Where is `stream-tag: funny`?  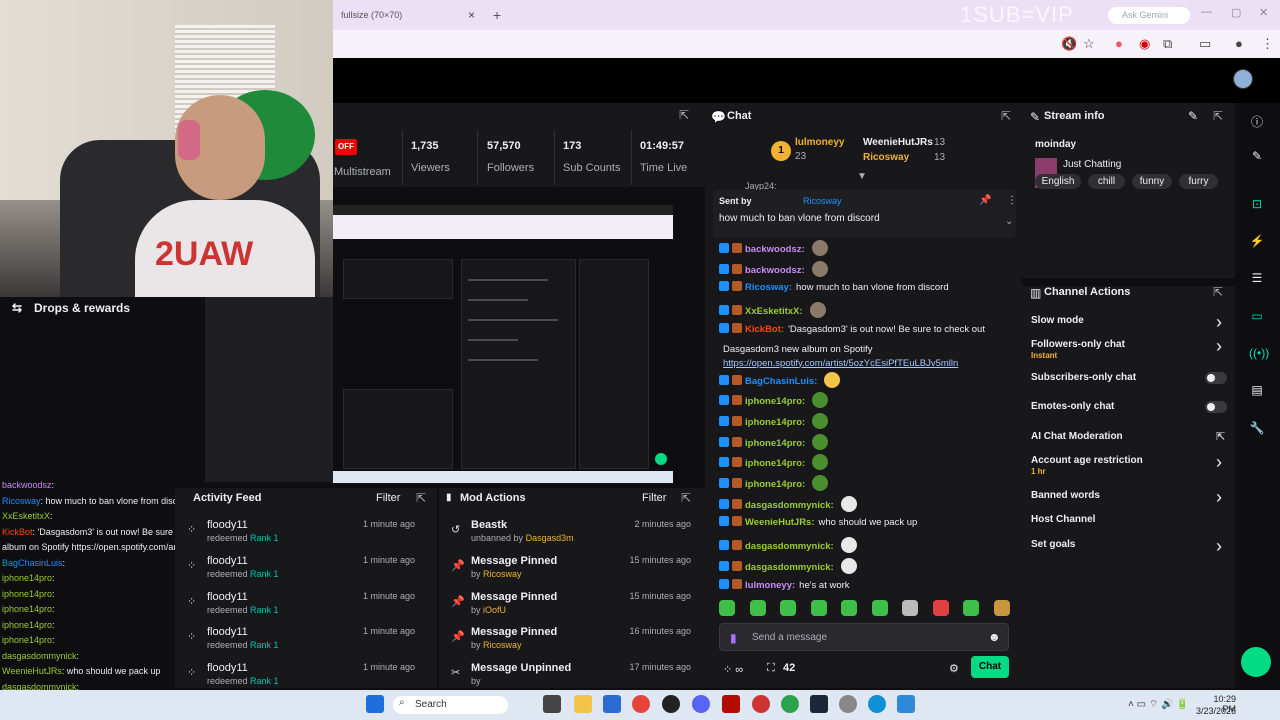 stream-tag: funny is located at coordinates (1152, 181).